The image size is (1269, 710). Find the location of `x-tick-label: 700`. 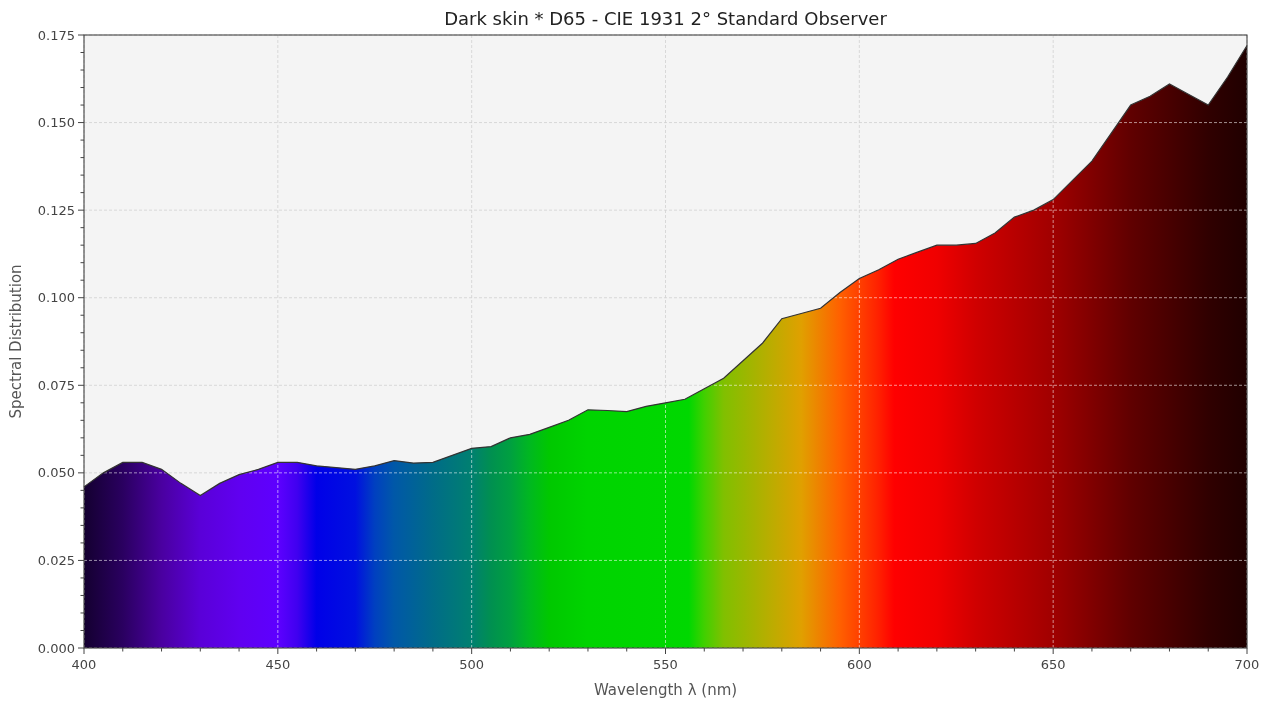

x-tick-label: 700 is located at coordinates (1247, 664).